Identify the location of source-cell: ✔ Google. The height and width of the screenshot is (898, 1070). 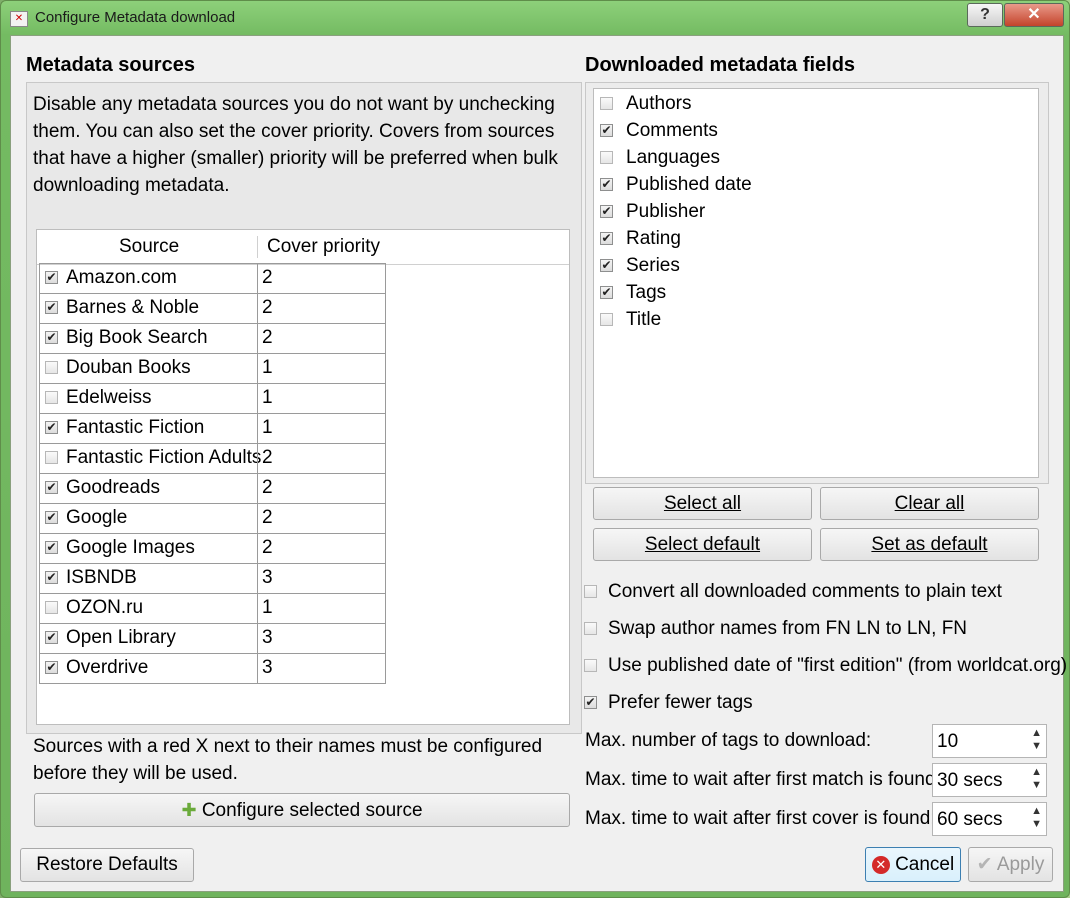
(148, 518).